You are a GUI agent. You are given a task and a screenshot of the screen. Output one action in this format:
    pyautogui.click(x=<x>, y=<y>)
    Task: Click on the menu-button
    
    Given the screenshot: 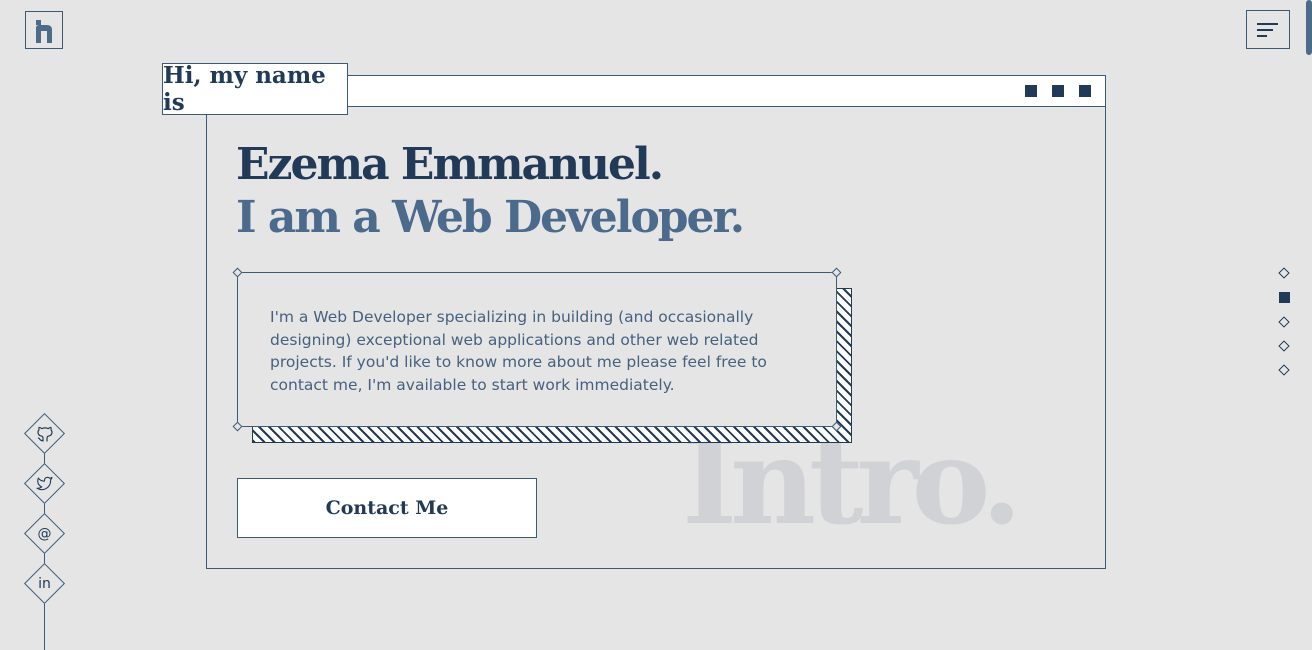 What is the action you would take?
    pyautogui.click(x=1268, y=29)
    